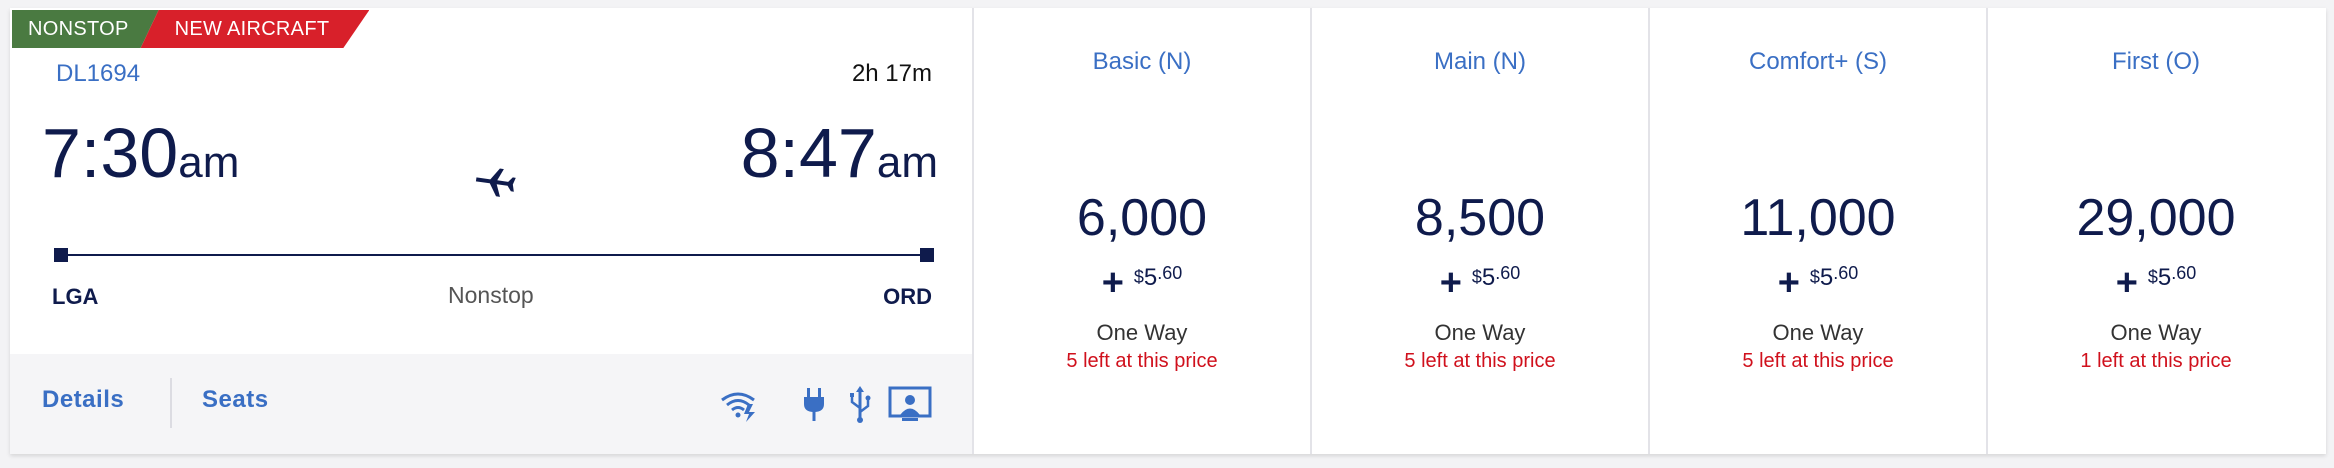  I want to click on flight-number-link: DL1694, so click(98, 74).